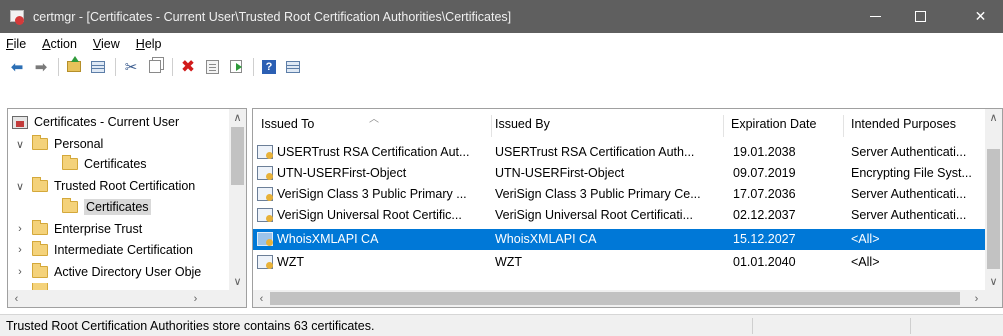 The width and height of the screenshot is (1003, 336). I want to click on tree-item-trusted-root-certificates: Certificates, so click(106, 207).